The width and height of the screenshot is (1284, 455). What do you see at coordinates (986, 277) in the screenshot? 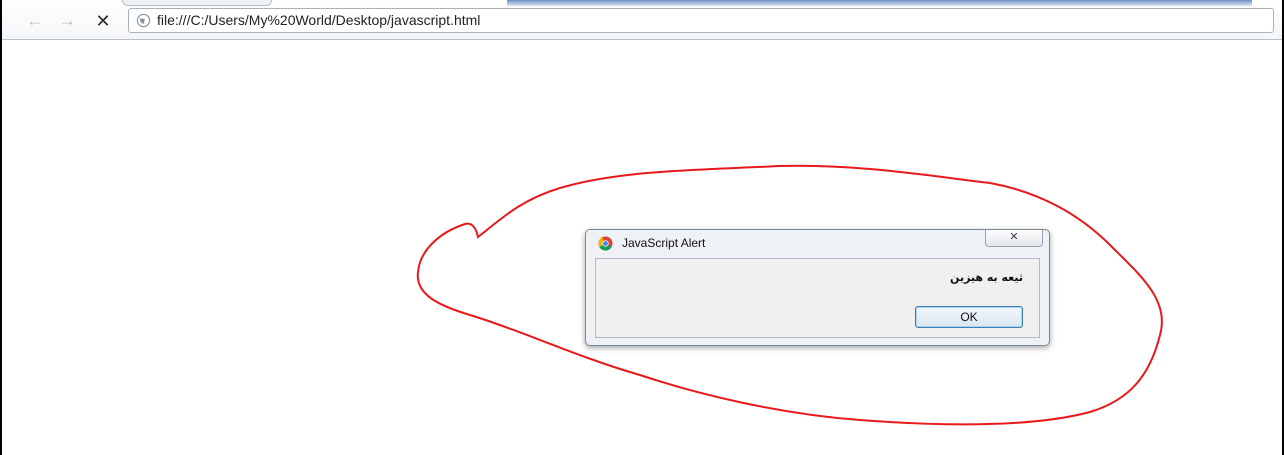
I see `alert-message: ثیعه به هیزین` at bounding box center [986, 277].